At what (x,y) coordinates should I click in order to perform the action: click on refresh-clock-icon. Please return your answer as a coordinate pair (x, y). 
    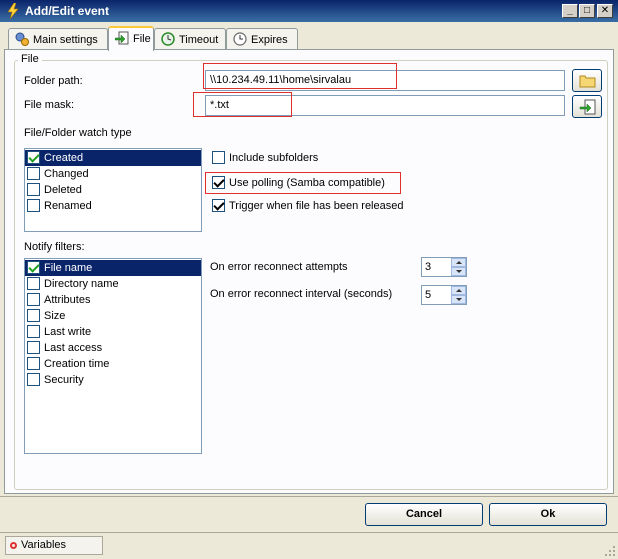
    Looking at the image, I should click on (168, 39).